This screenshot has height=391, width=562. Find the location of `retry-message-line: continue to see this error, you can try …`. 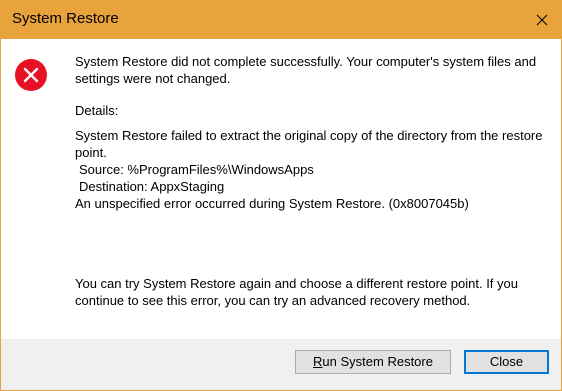

retry-message-line: continue to see this error, you can try … is located at coordinates (273, 300).